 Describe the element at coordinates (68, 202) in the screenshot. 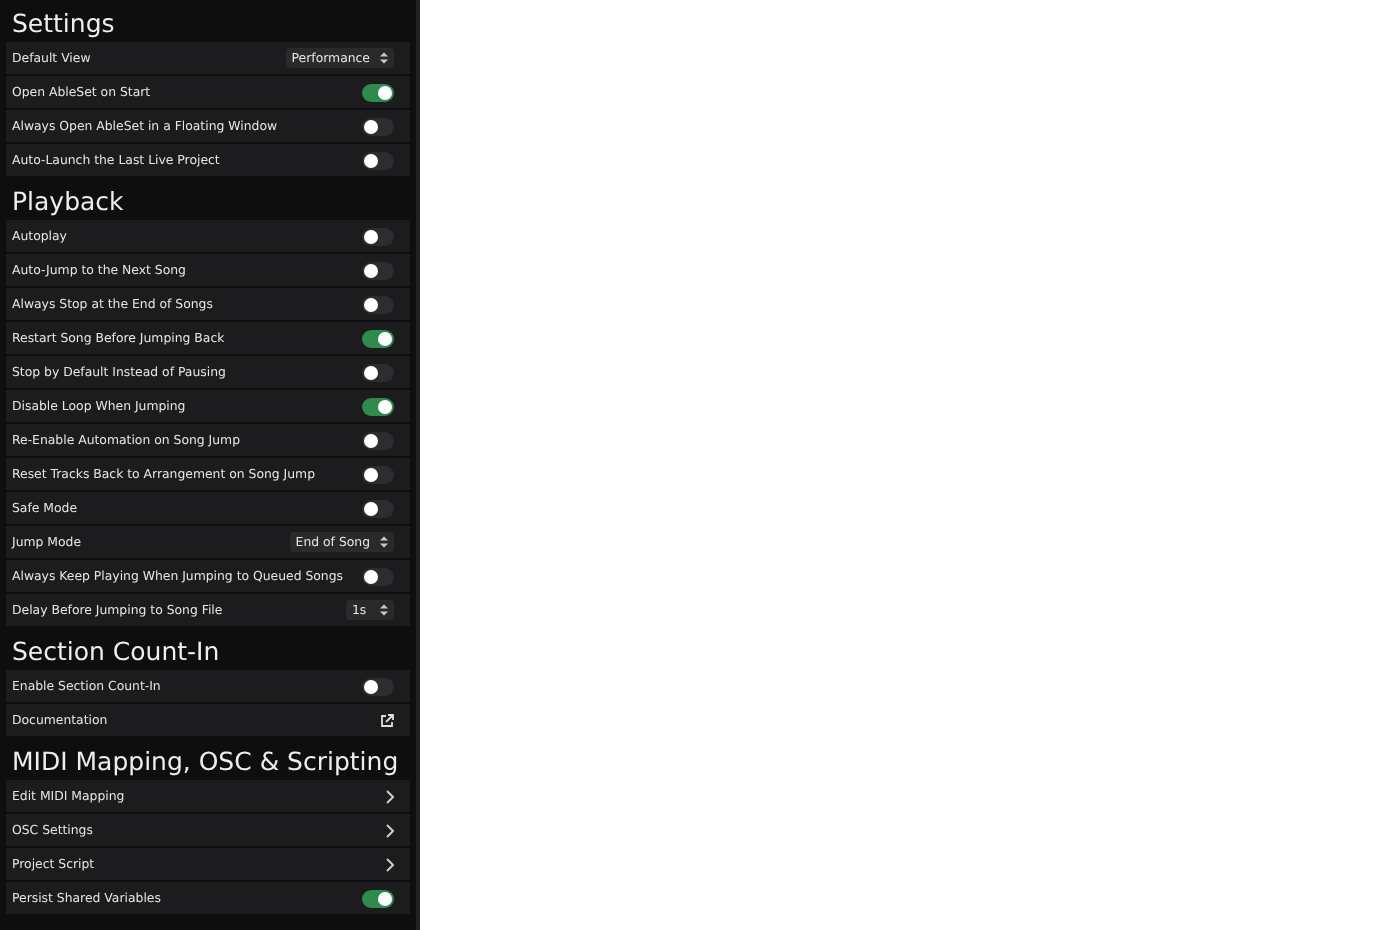

I see `section-title: Playback` at that location.